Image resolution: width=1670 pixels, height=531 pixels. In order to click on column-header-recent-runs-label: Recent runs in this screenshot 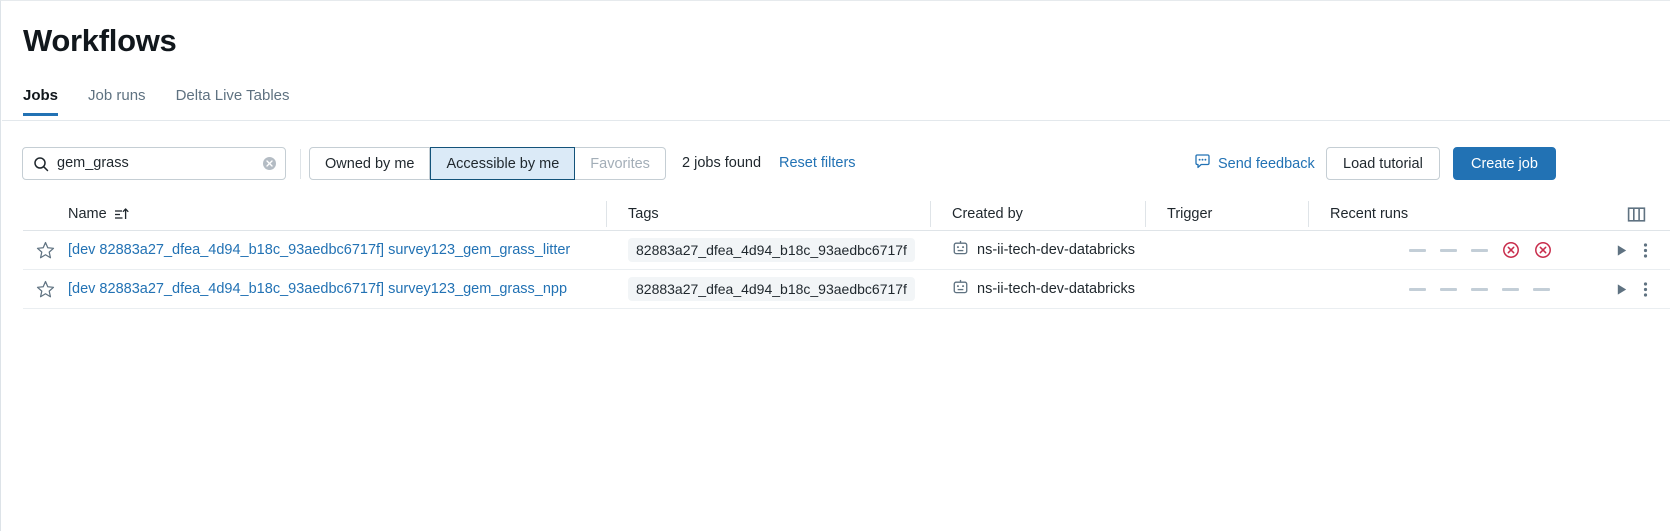, I will do `click(1369, 213)`.